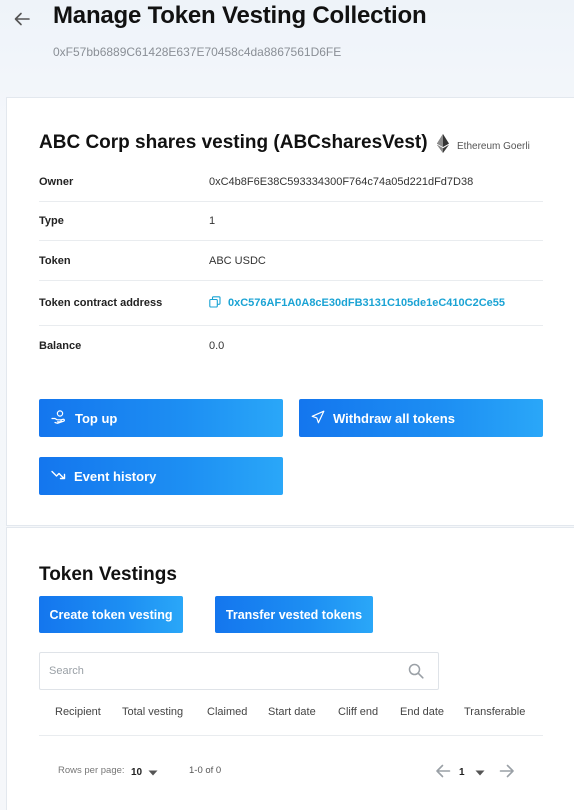 The image size is (574, 810). I want to click on event-history-label: Event history, so click(115, 476).